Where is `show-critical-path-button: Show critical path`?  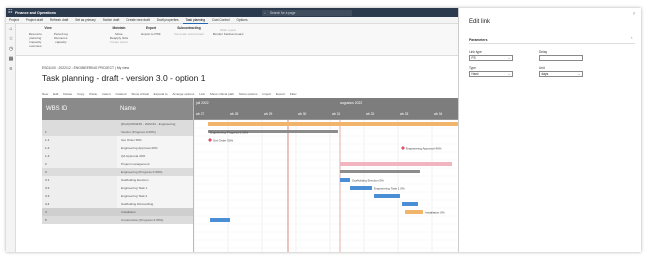 show-critical-path-button: Show critical path is located at coordinates (222, 94).